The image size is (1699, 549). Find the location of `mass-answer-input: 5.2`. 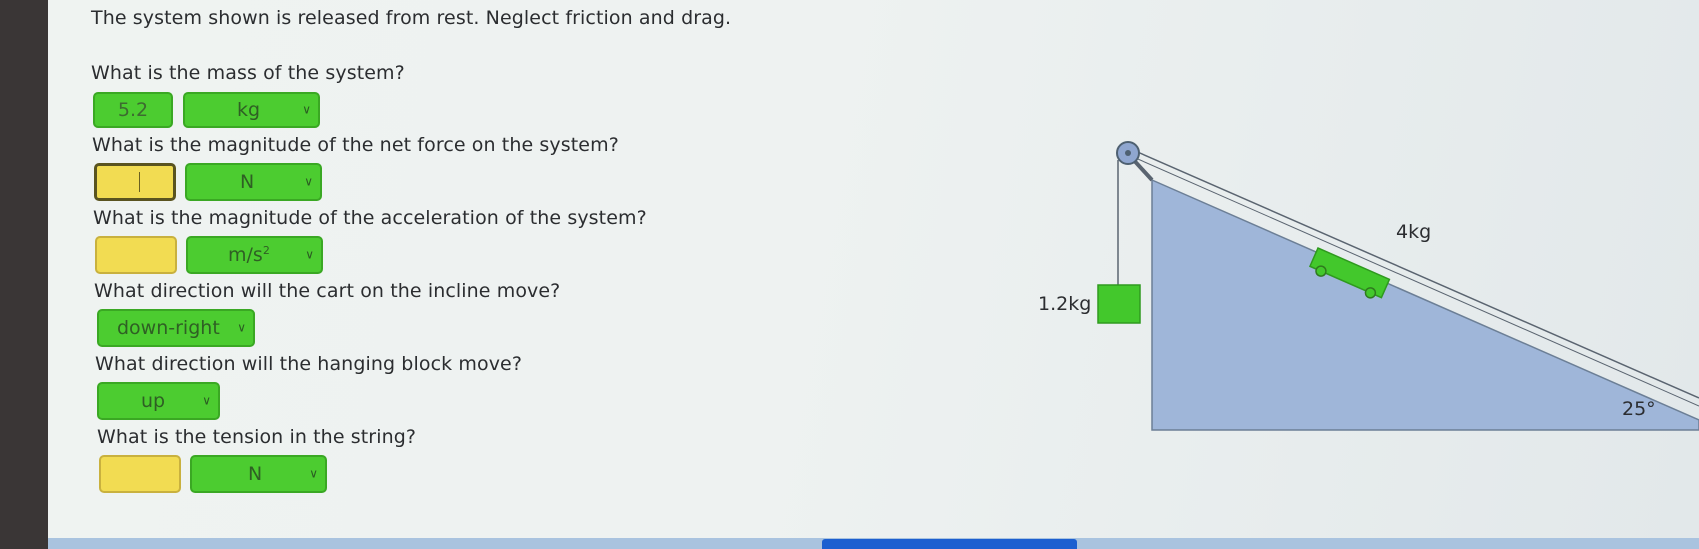

mass-answer-input: 5.2 is located at coordinates (133, 110).